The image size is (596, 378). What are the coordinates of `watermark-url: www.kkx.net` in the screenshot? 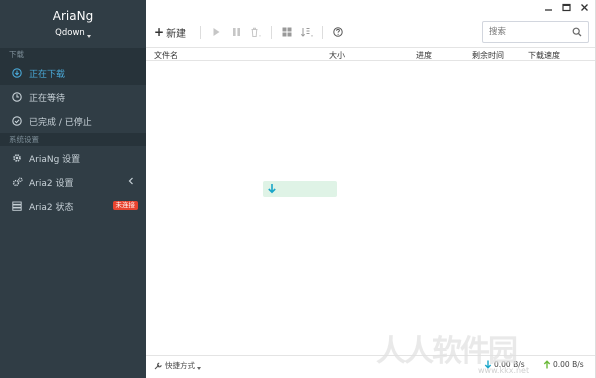 It's located at (504, 370).